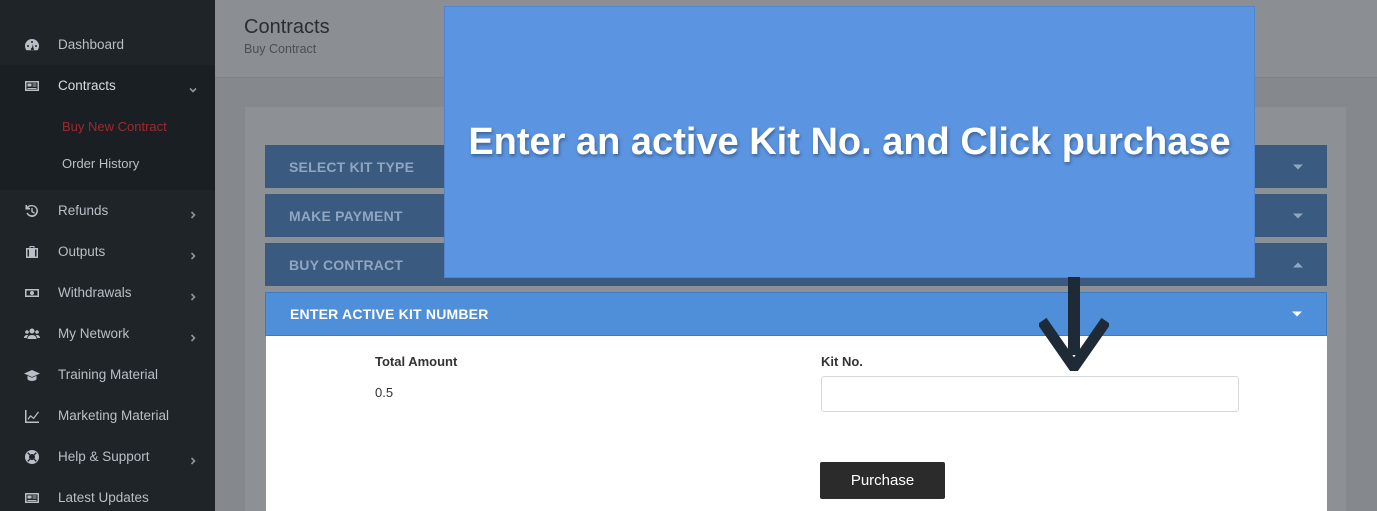  What do you see at coordinates (352, 166) in the screenshot?
I see `accordion-label: SELECT KIT TYPE` at bounding box center [352, 166].